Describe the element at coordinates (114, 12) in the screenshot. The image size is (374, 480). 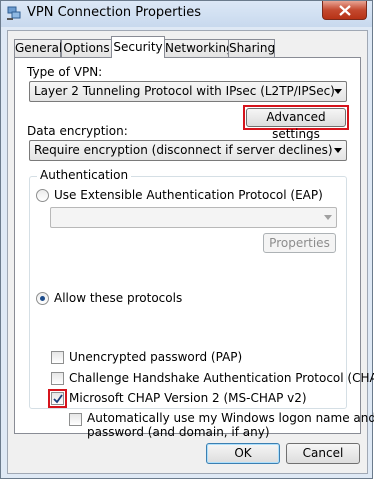
I see `window-title: VPN Connection Properties` at that location.